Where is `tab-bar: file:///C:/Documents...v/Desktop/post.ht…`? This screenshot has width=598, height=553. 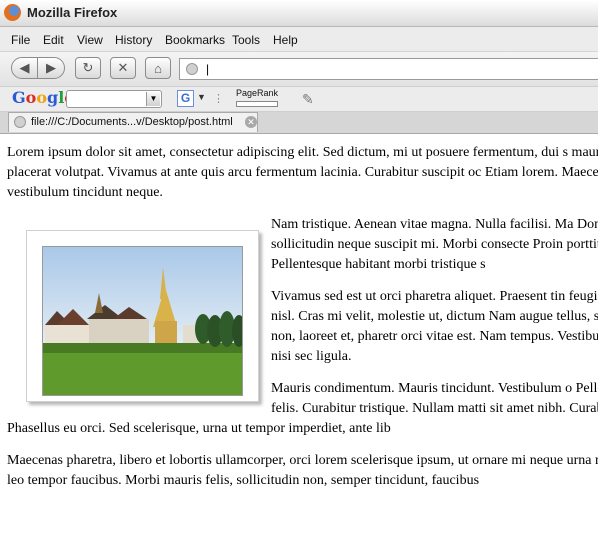
tab-bar: file:///C:/Documents...v/Desktop/post.ht… is located at coordinates (299, 123).